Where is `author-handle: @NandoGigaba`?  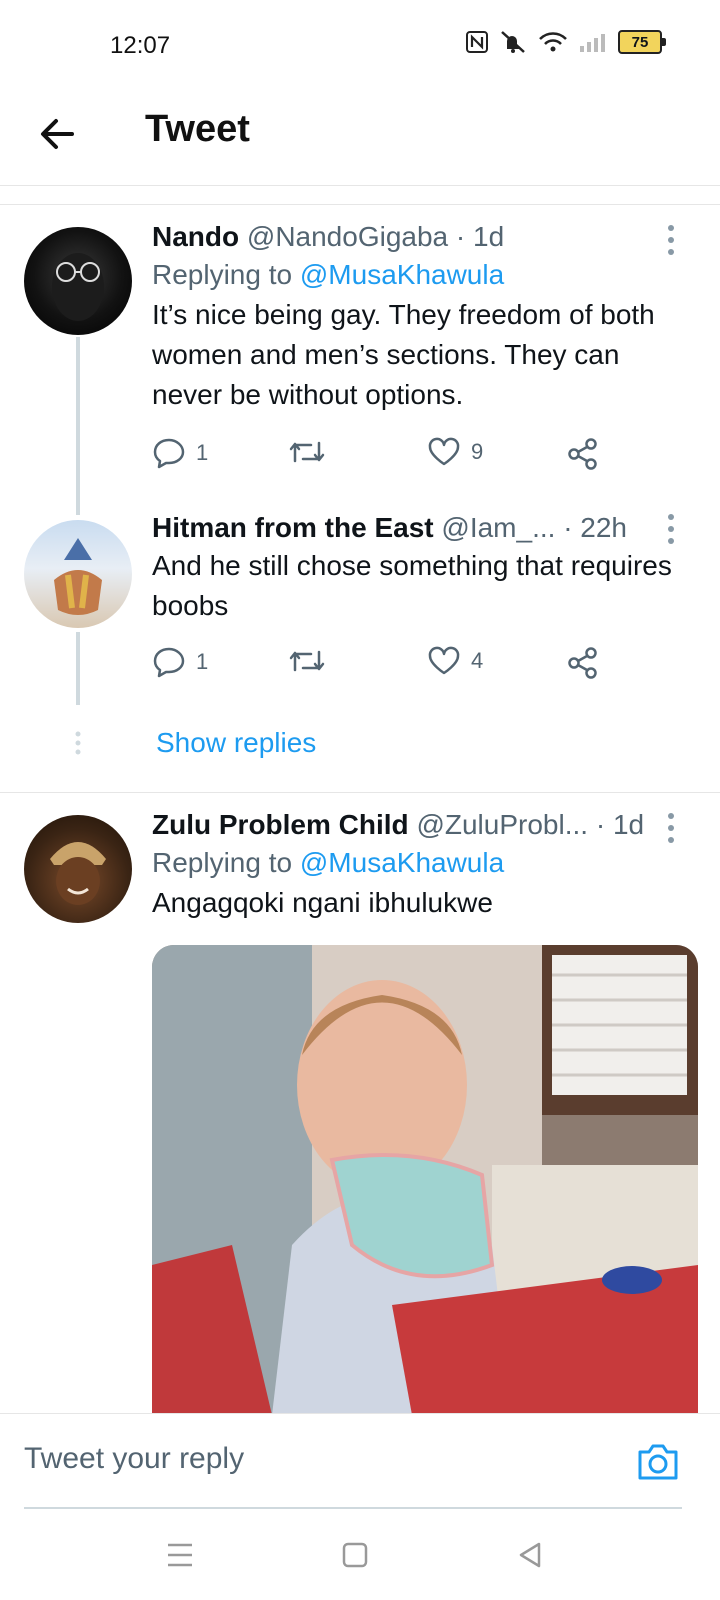
author-handle: @NandoGigaba is located at coordinates (347, 236).